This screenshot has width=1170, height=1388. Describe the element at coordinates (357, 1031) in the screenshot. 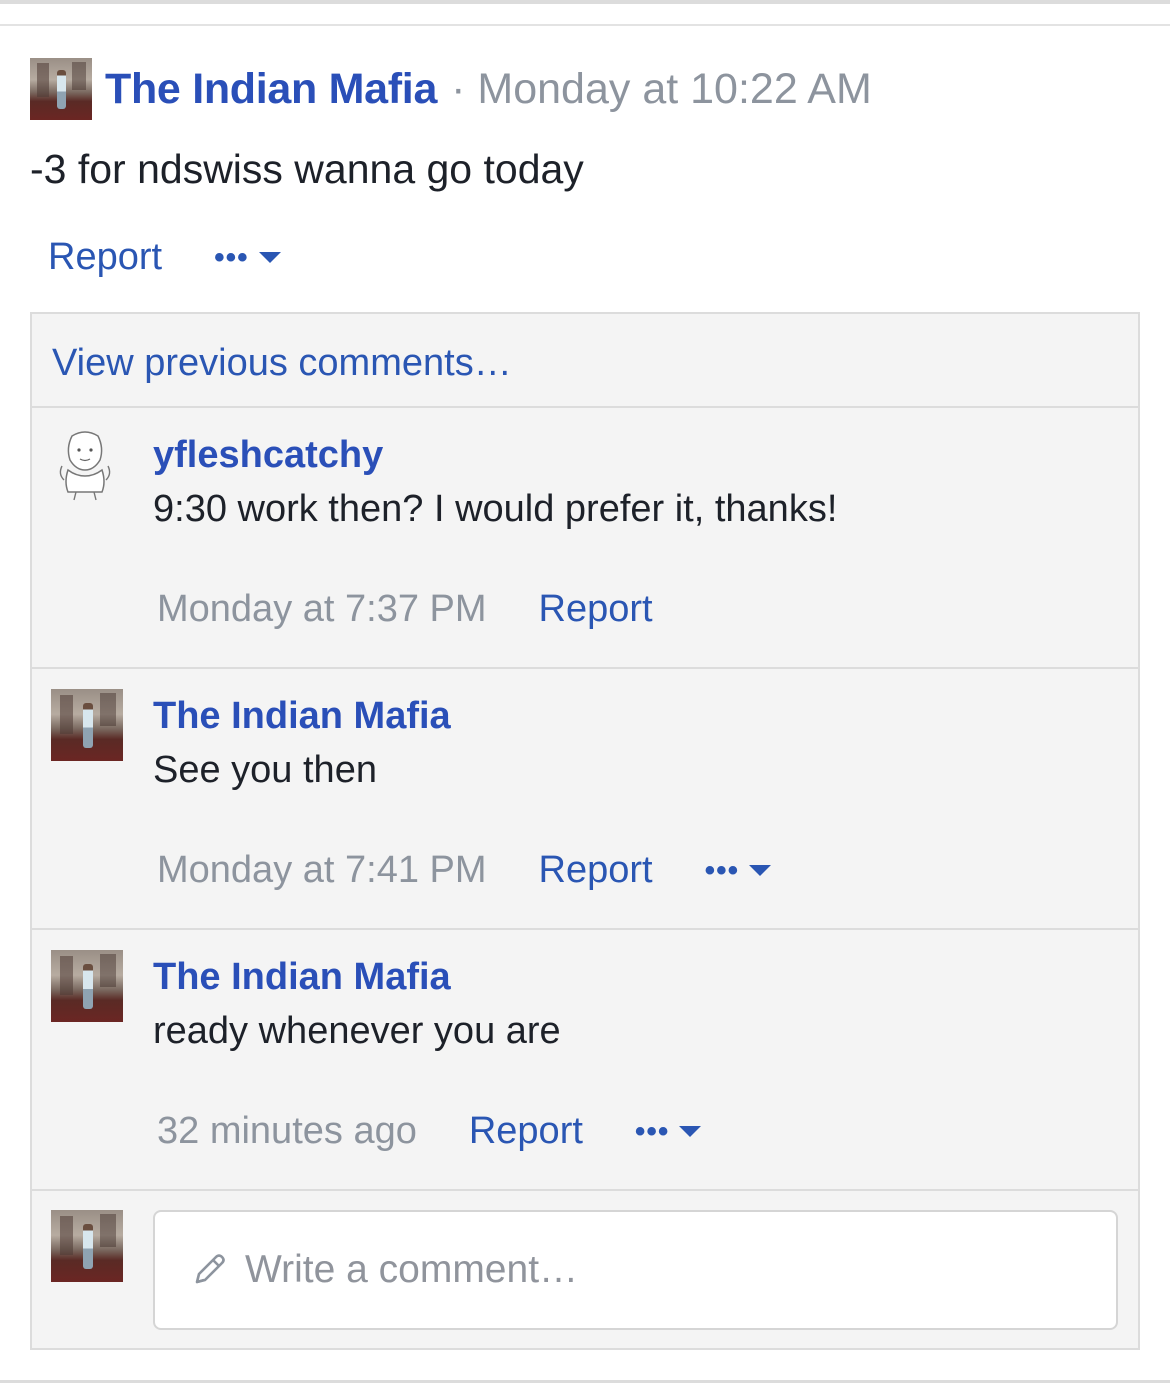

I see `comment-text: ready whenever you are` at that location.